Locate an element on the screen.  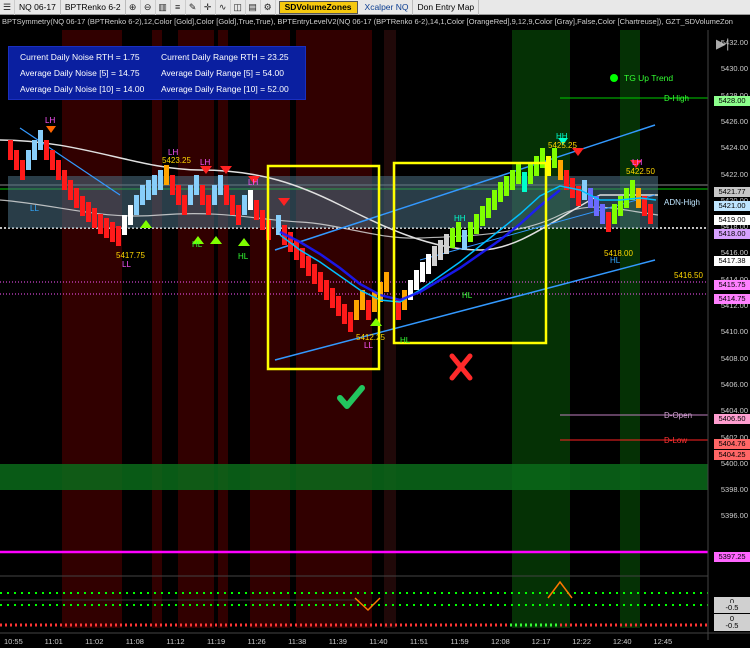
trend-dot-icon is located at coordinates (614, 78).